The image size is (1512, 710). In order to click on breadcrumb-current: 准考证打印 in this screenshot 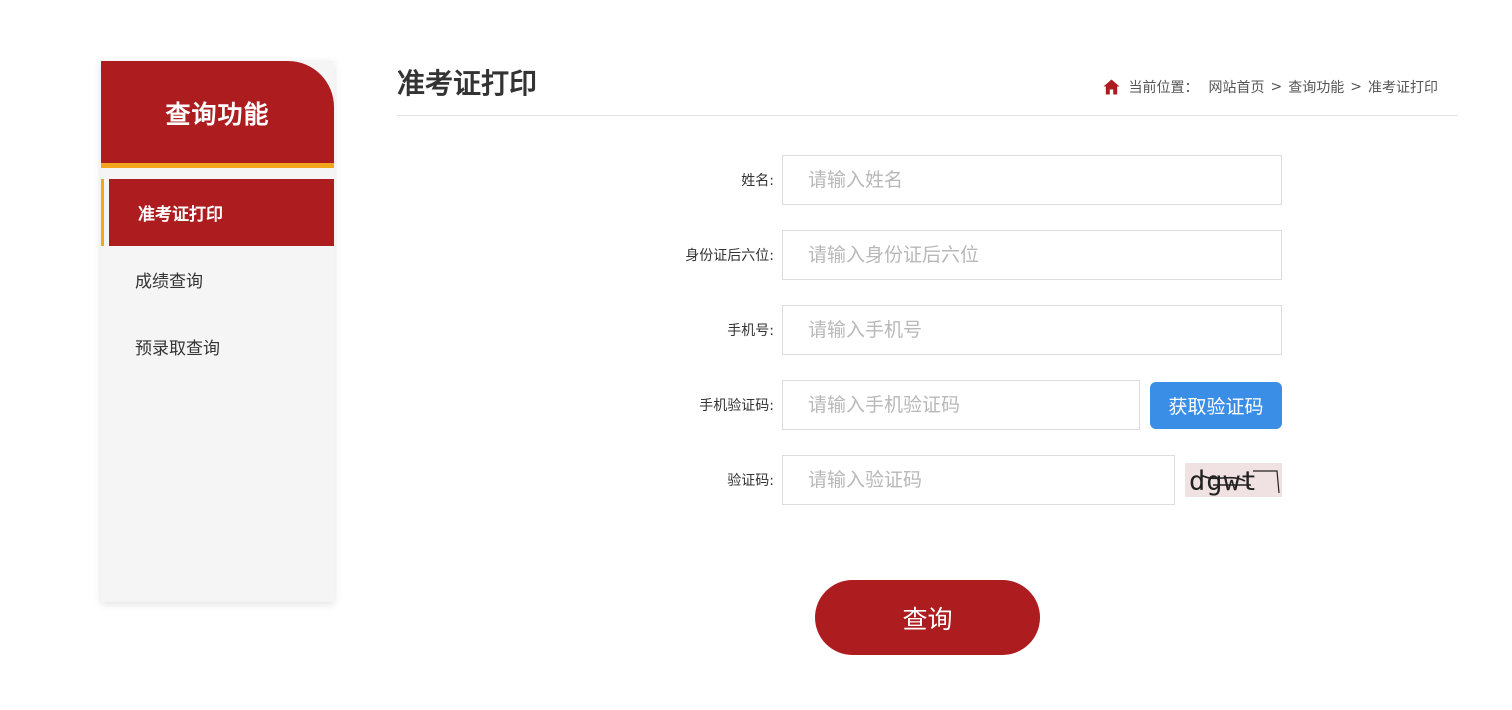, I will do `click(1403, 88)`.